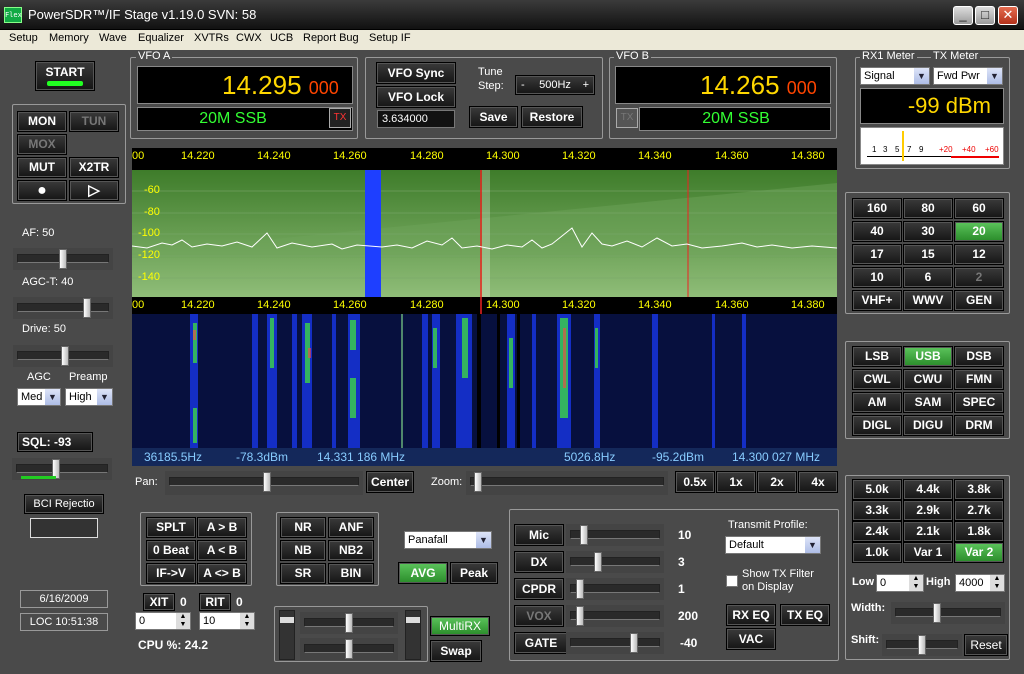 The width and height of the screenshot is (1024, 674). Describe the element at coordinates (351, 527) in the screenshot. I see `anf-button: ANF` at that location.